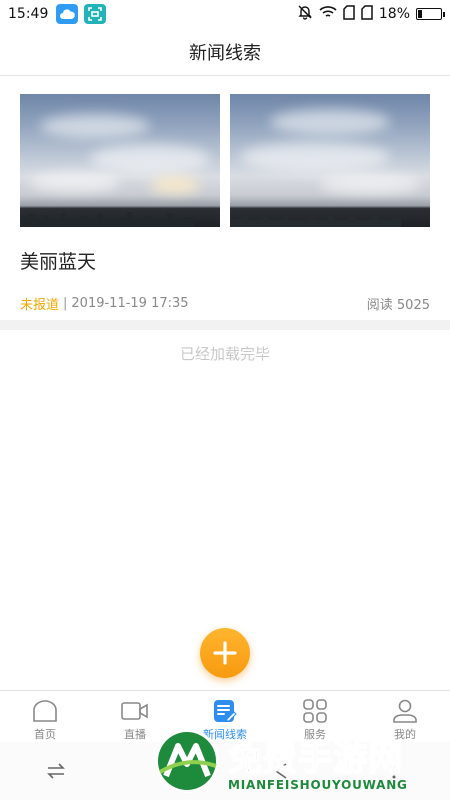 The image size is (450, 800). What do you see at coordinates (225, 260) in the screenshot?
I see `news-title: 美丽蓝天` at bounding box center [225, 260].